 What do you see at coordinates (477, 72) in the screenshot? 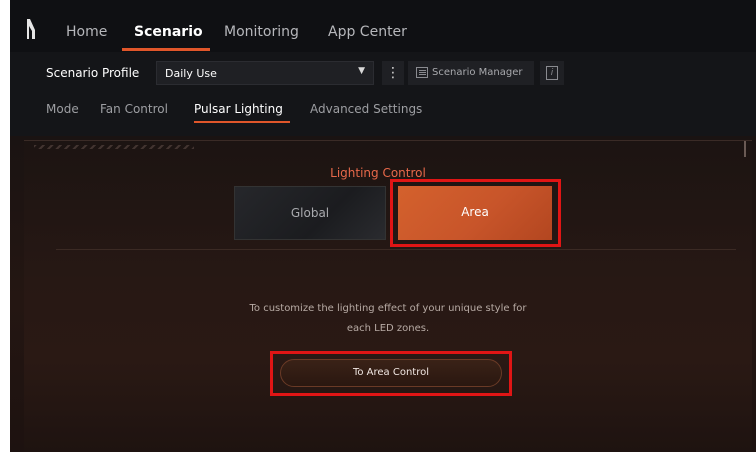
I see `scenario-manager-label: Scenario Manager` at bounding box center [477, 72].